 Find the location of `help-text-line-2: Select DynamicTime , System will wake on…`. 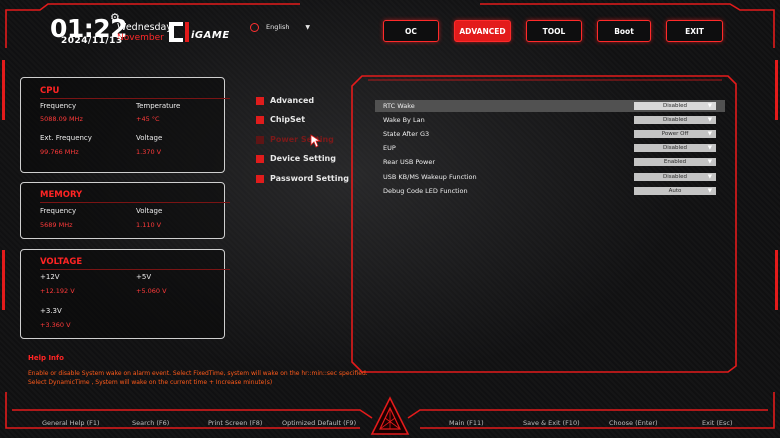

help-text-line-2: Select DynamicTime , System will wake on… is located at coordinates (150, 382).